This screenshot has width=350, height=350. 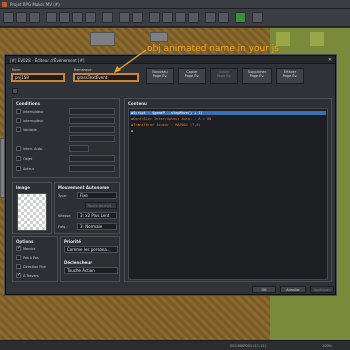 I want to click on map-mode-icon, so click(x=124, y=17).